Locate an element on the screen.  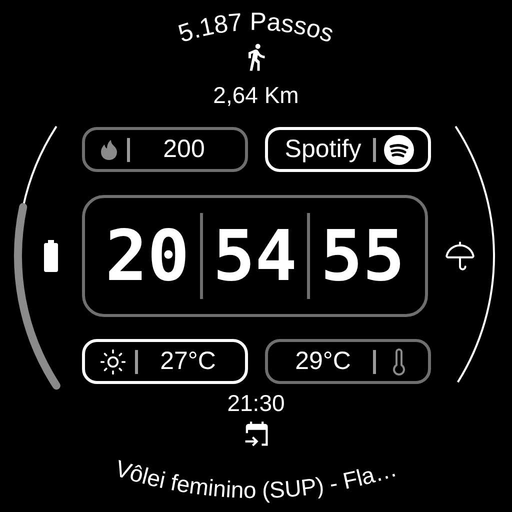
complication-value: 200 is located at coordinates (184, 149).